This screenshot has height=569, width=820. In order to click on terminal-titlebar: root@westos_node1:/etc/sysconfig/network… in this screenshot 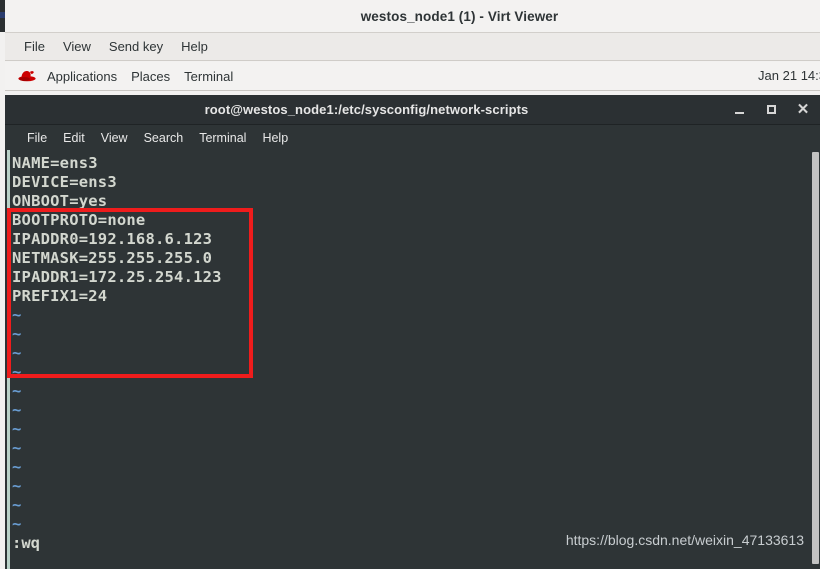, I will do `click(412, 110)`.